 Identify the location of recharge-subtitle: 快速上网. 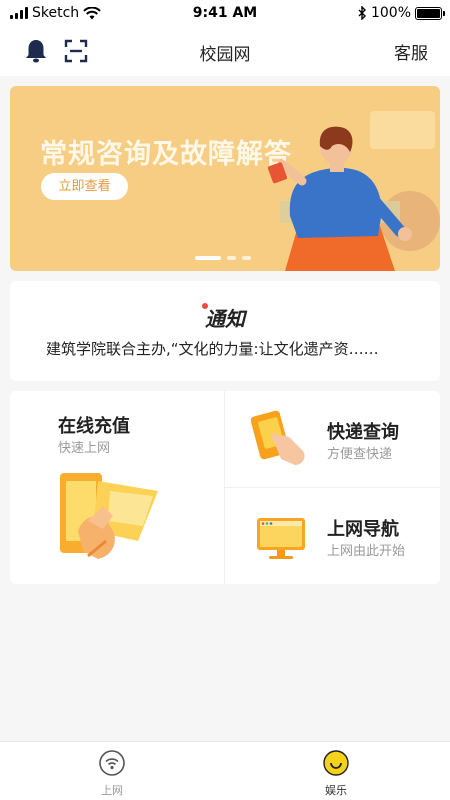
(84, 448).